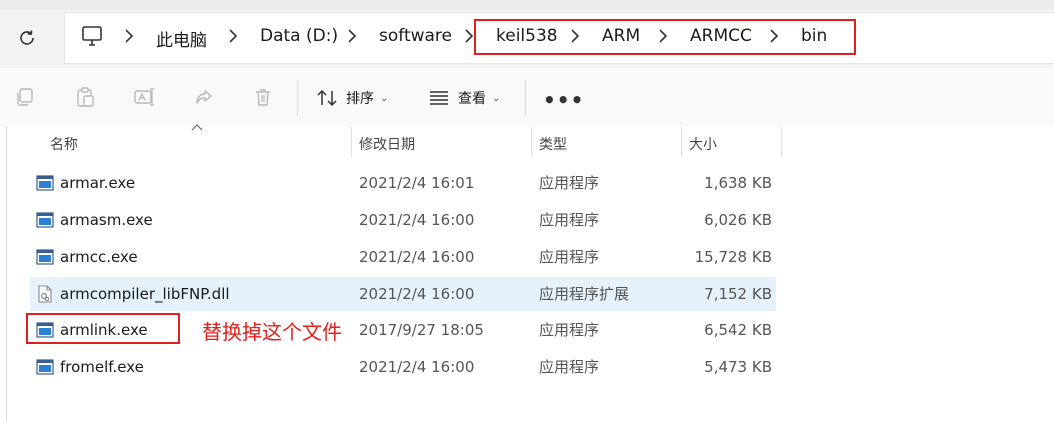 Image resolution: width=1054 pixels, height=421 pixels. Describe the element at coordinates (27, 38) in the screenshot. I see `refresh-icon` at that location.